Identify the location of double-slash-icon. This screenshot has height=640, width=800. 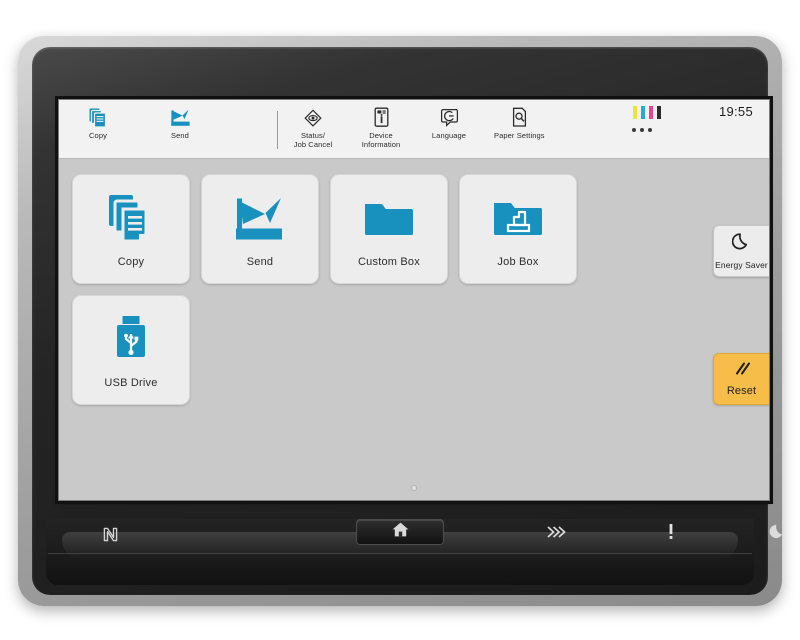
(742, 371).